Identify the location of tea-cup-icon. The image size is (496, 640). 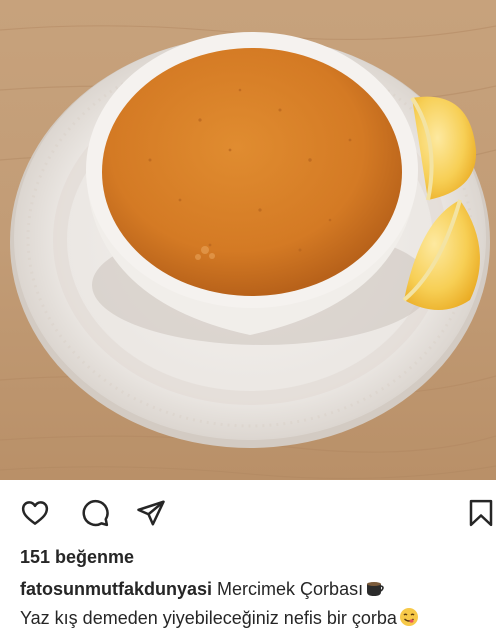
(375, 592).